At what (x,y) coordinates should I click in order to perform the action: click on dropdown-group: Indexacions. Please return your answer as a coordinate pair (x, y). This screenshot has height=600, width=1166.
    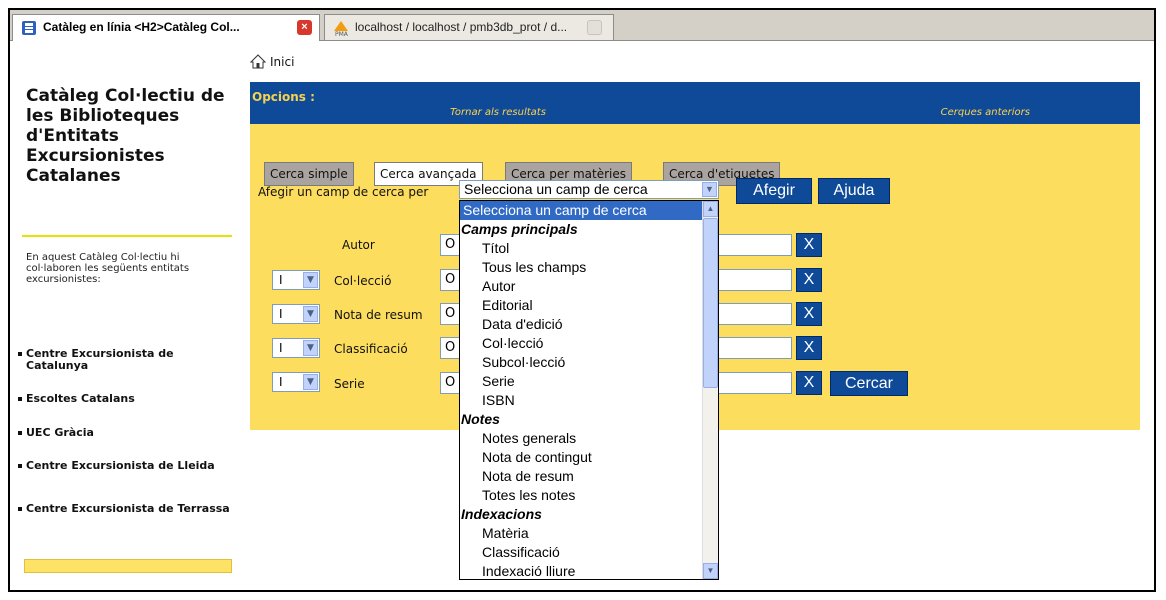
    Looking at the image, I should click on (501, 514).